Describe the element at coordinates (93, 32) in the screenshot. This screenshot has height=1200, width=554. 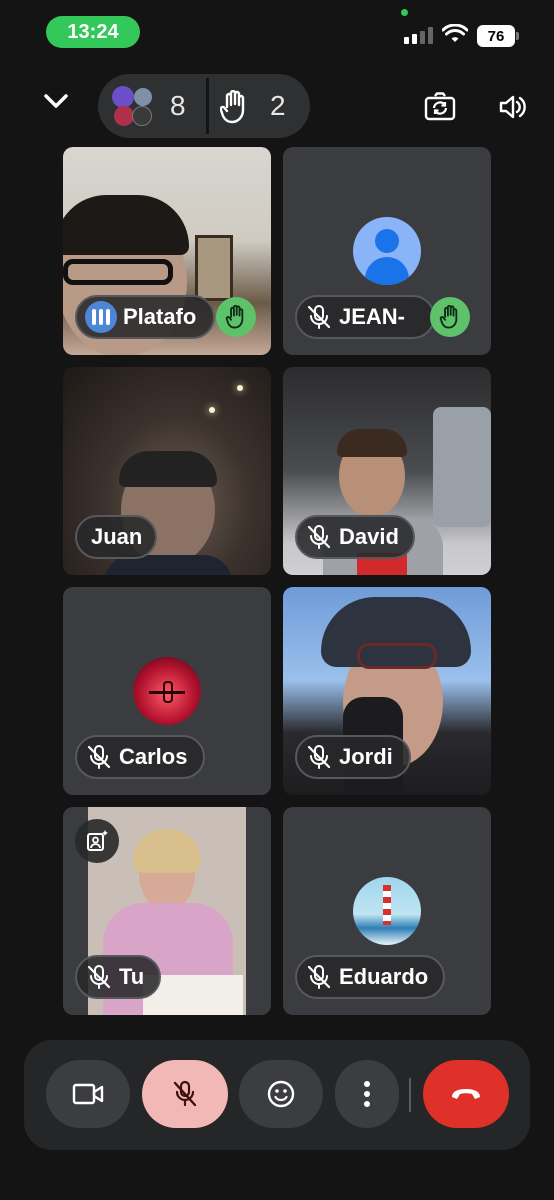
I see `status-time: 13:24` at that location.